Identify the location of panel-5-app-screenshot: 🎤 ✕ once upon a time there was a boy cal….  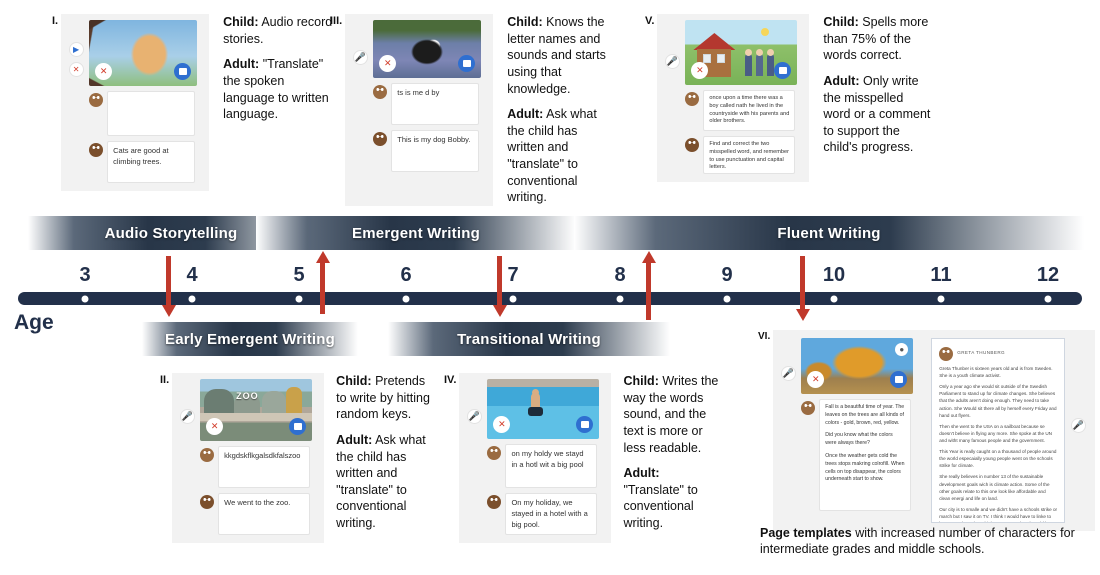
(733, 98).